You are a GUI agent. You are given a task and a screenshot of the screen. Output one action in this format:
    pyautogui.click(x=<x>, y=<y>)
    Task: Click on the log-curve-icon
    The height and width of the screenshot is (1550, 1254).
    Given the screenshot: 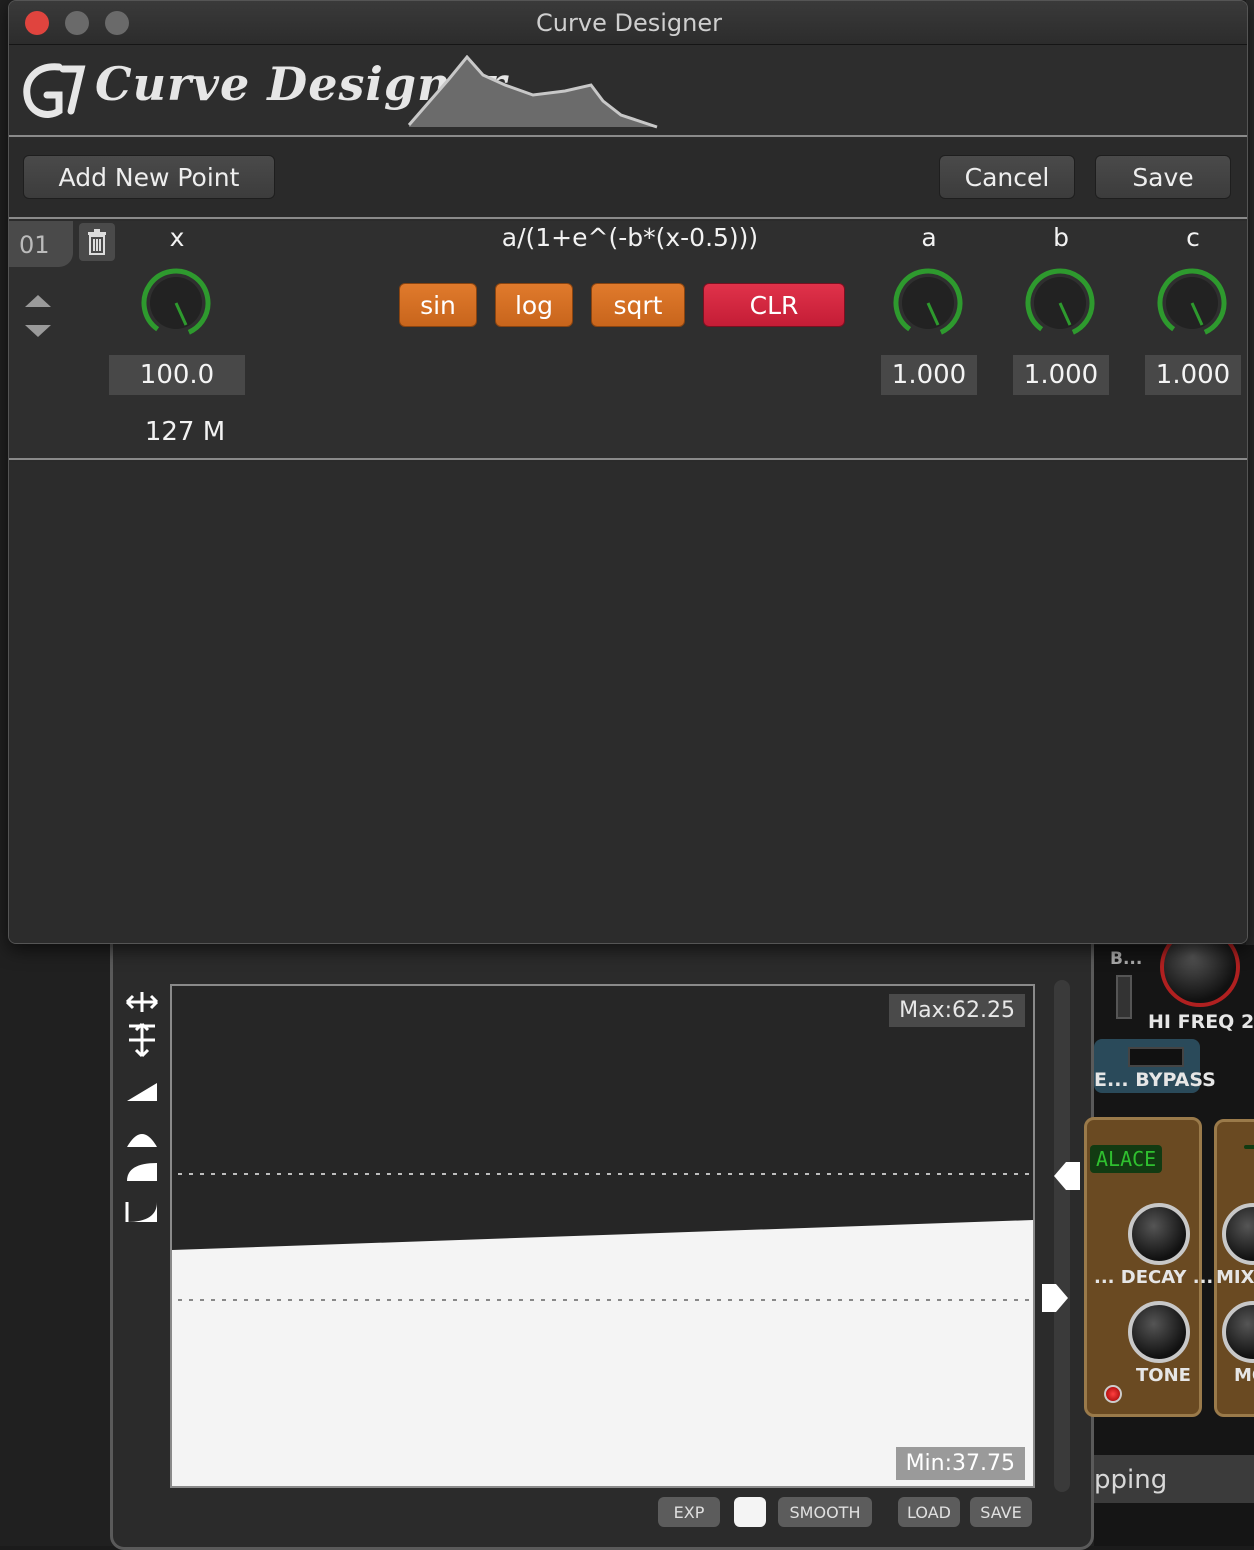 What is the action you would take?
    pyautogui.click(x=142, y=1172)
    